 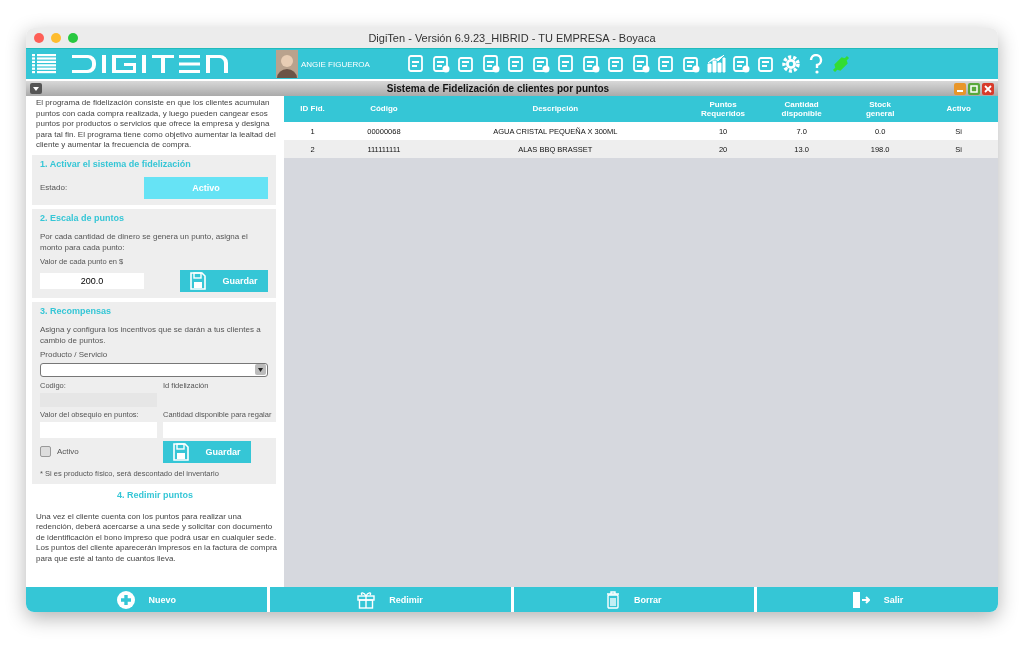 I want to click on section-heading: 3. Recompensas, so click(x=76, y=310).